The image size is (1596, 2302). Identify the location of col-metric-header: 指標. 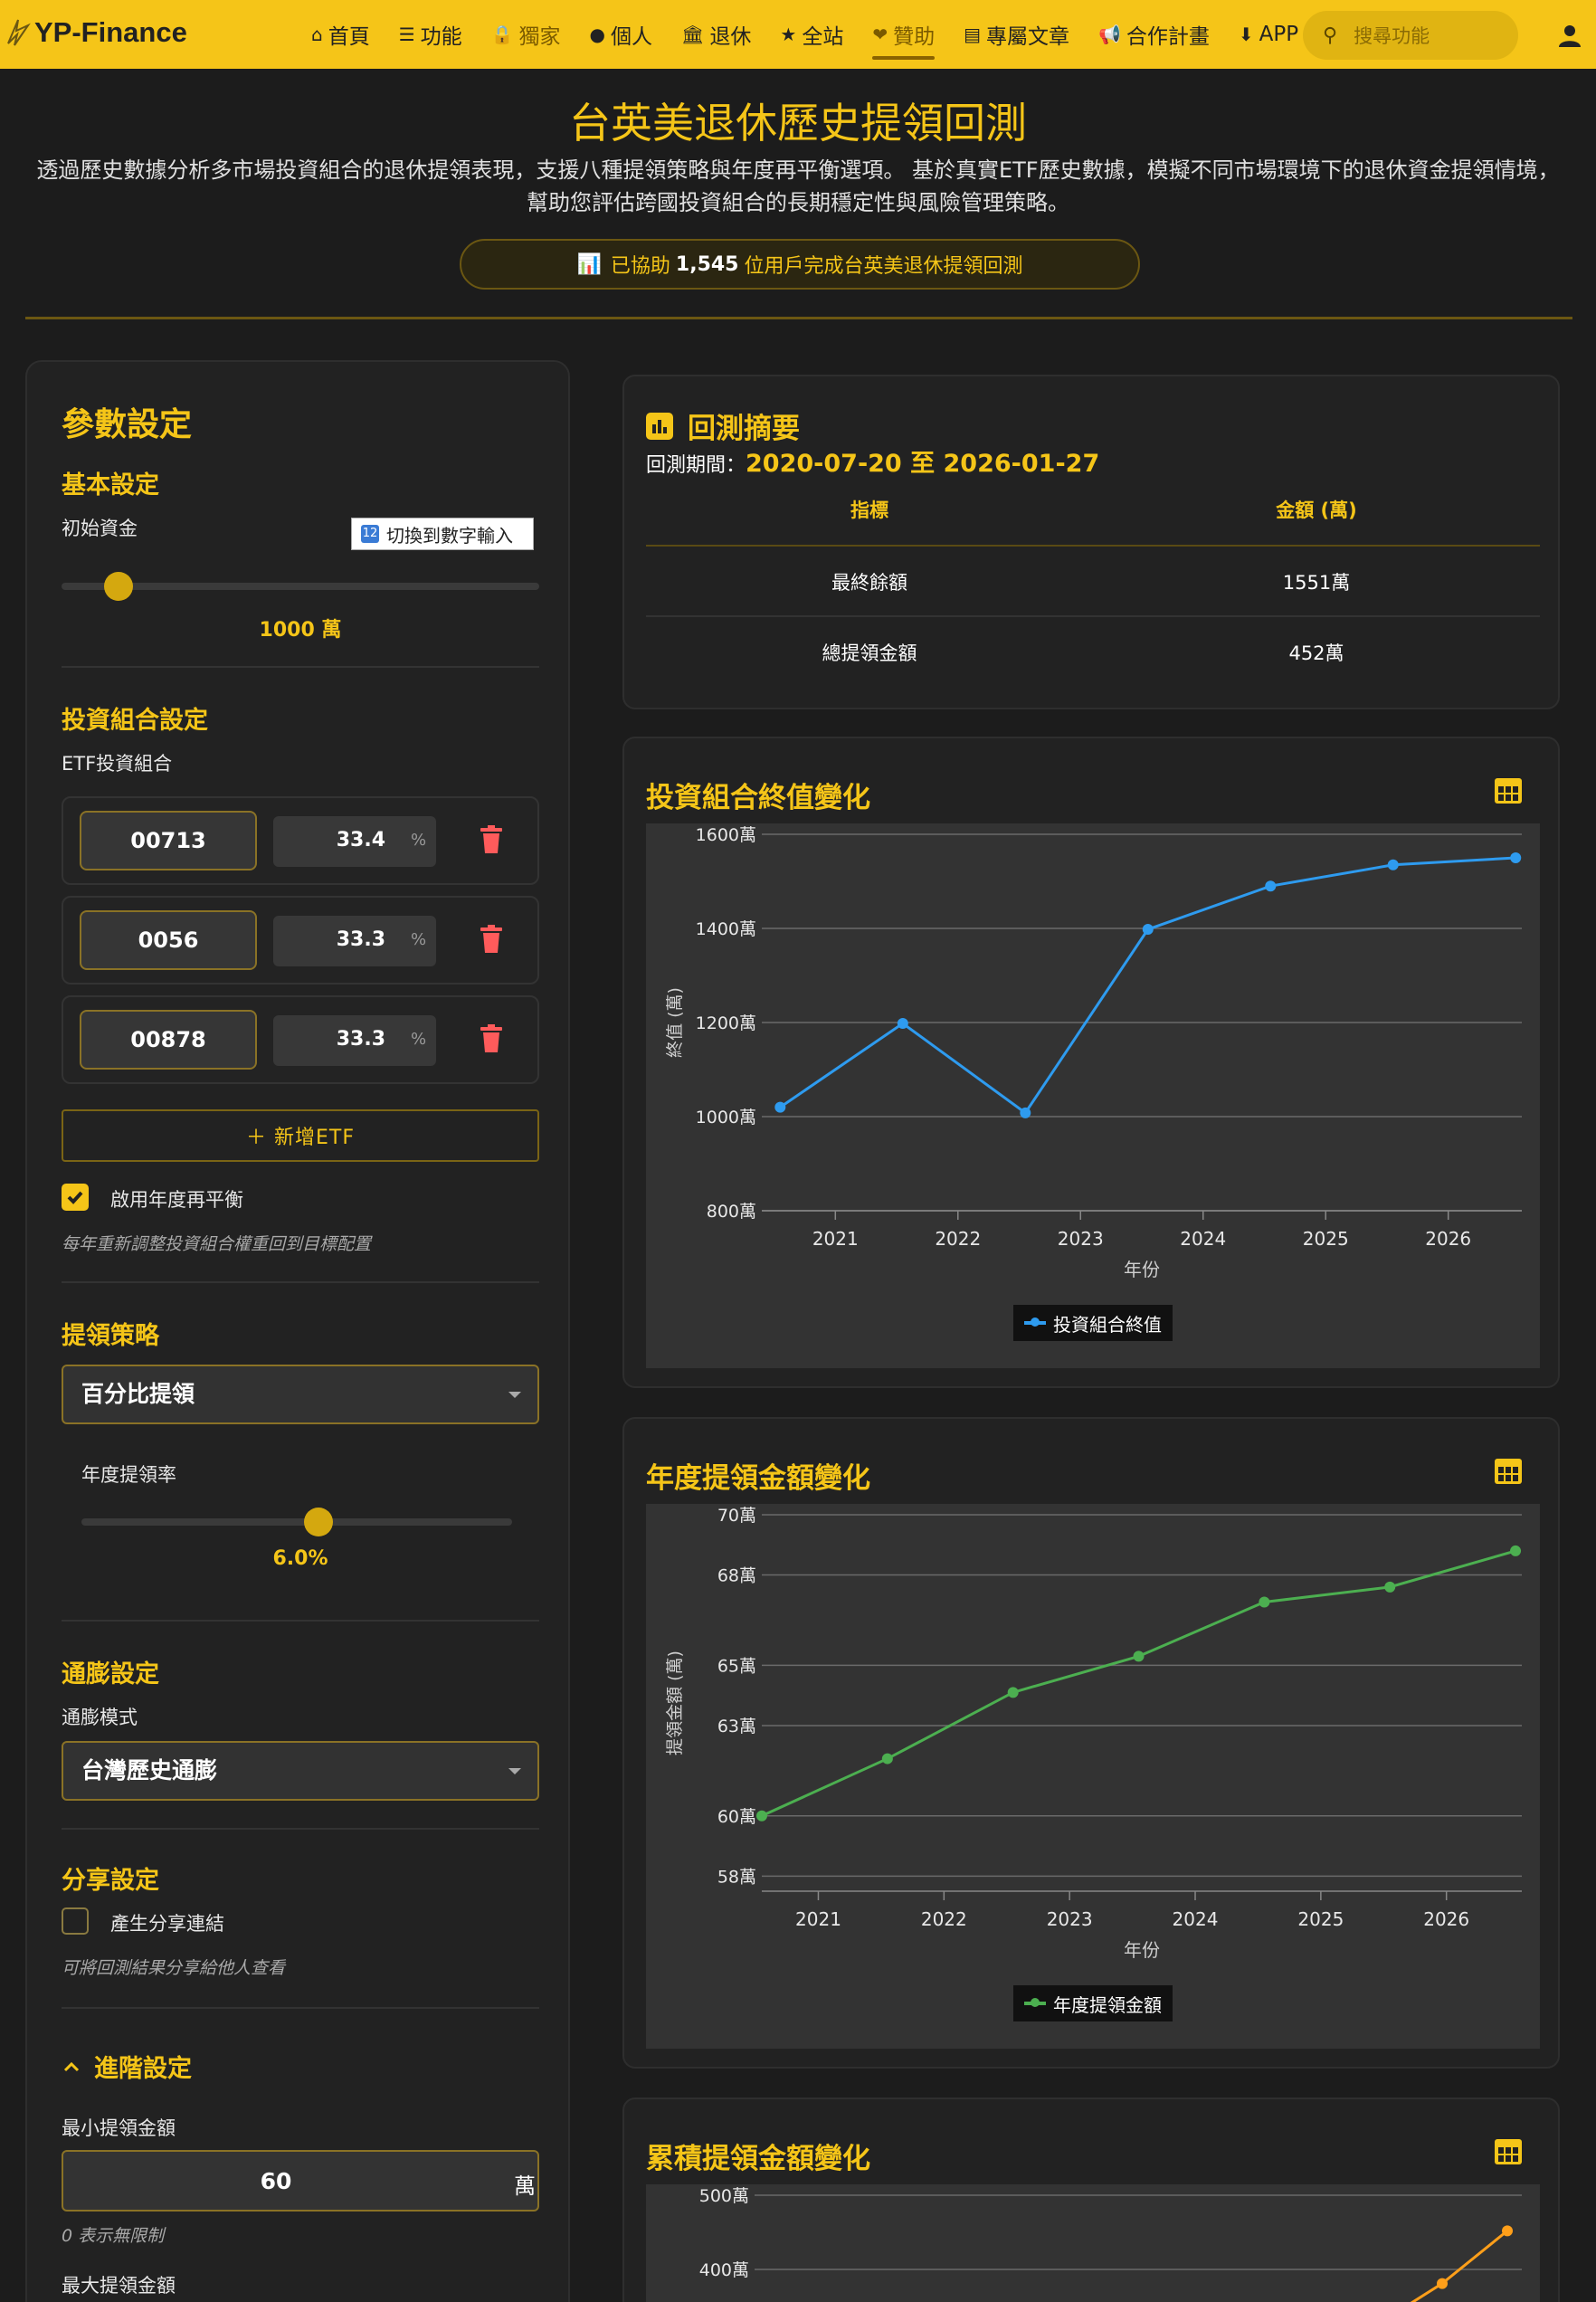
(869, 510).